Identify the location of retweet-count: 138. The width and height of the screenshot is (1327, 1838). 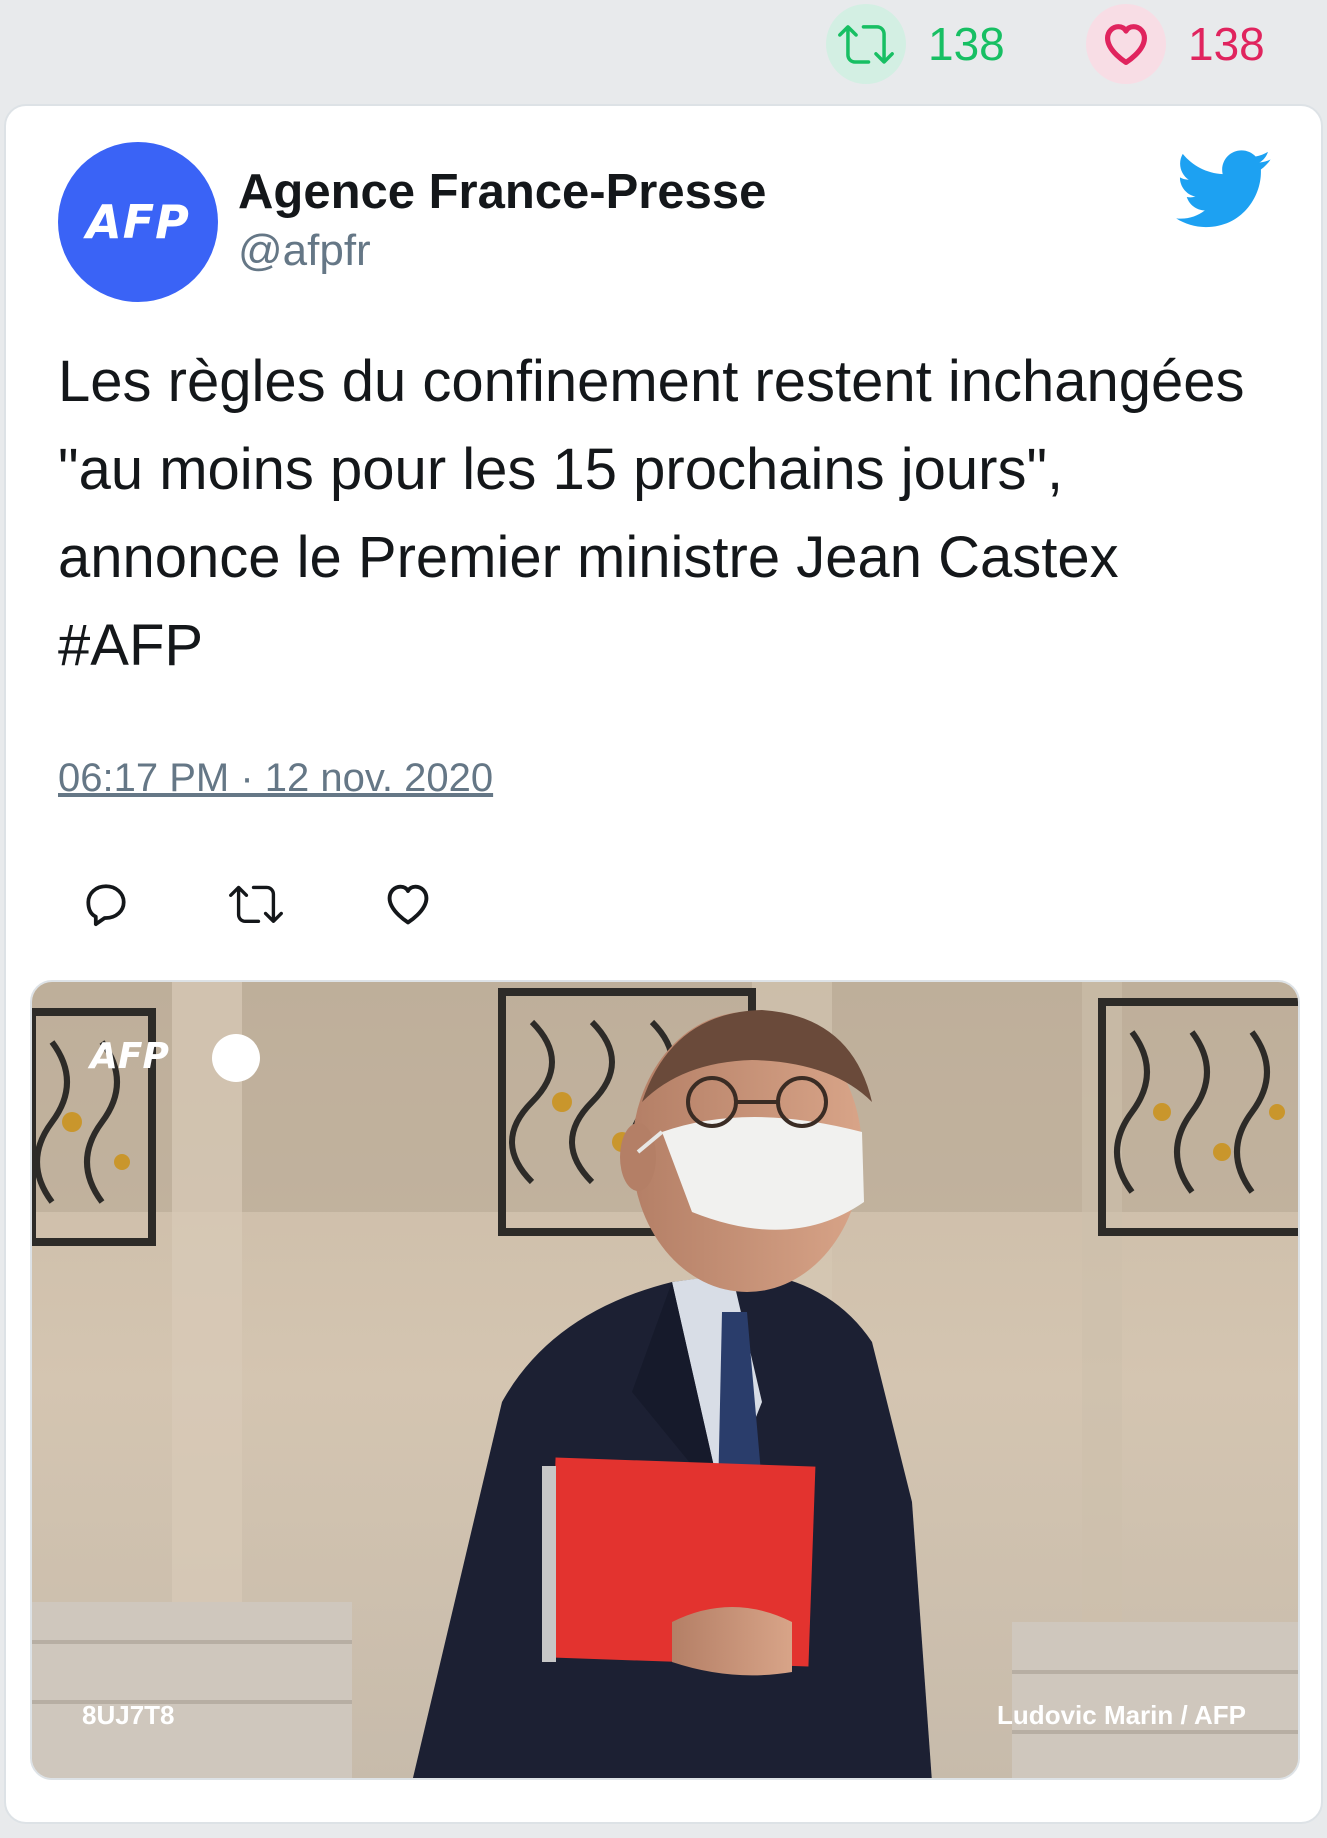
(966, 44).